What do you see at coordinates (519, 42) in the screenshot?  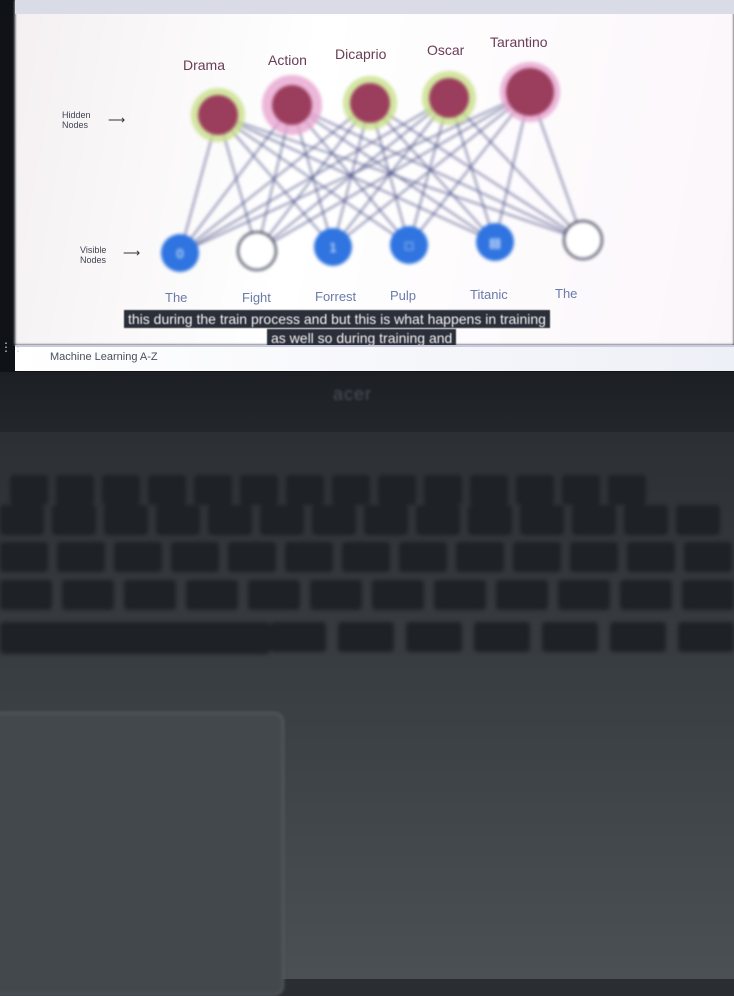 I see `hidden-node-label: Tarantino` at bounding box center [519, 42].